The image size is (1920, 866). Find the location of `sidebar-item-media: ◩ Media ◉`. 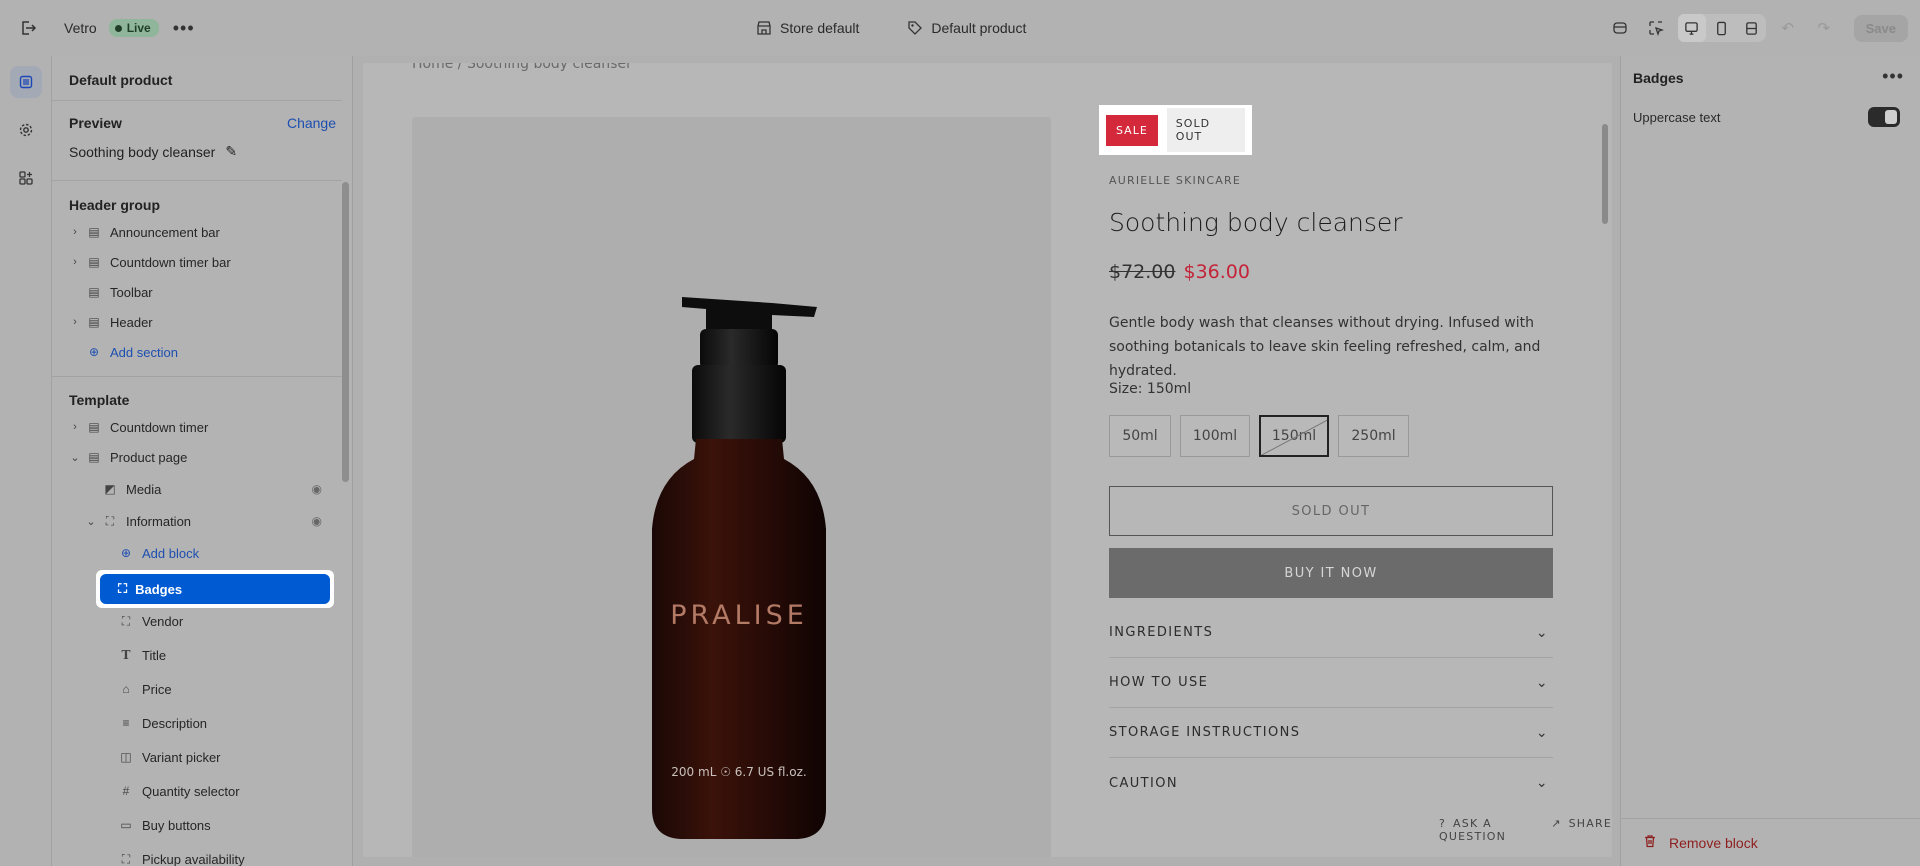

sidebar-item-media: ◩ Media ◉ is located at coordinates (197, 489).